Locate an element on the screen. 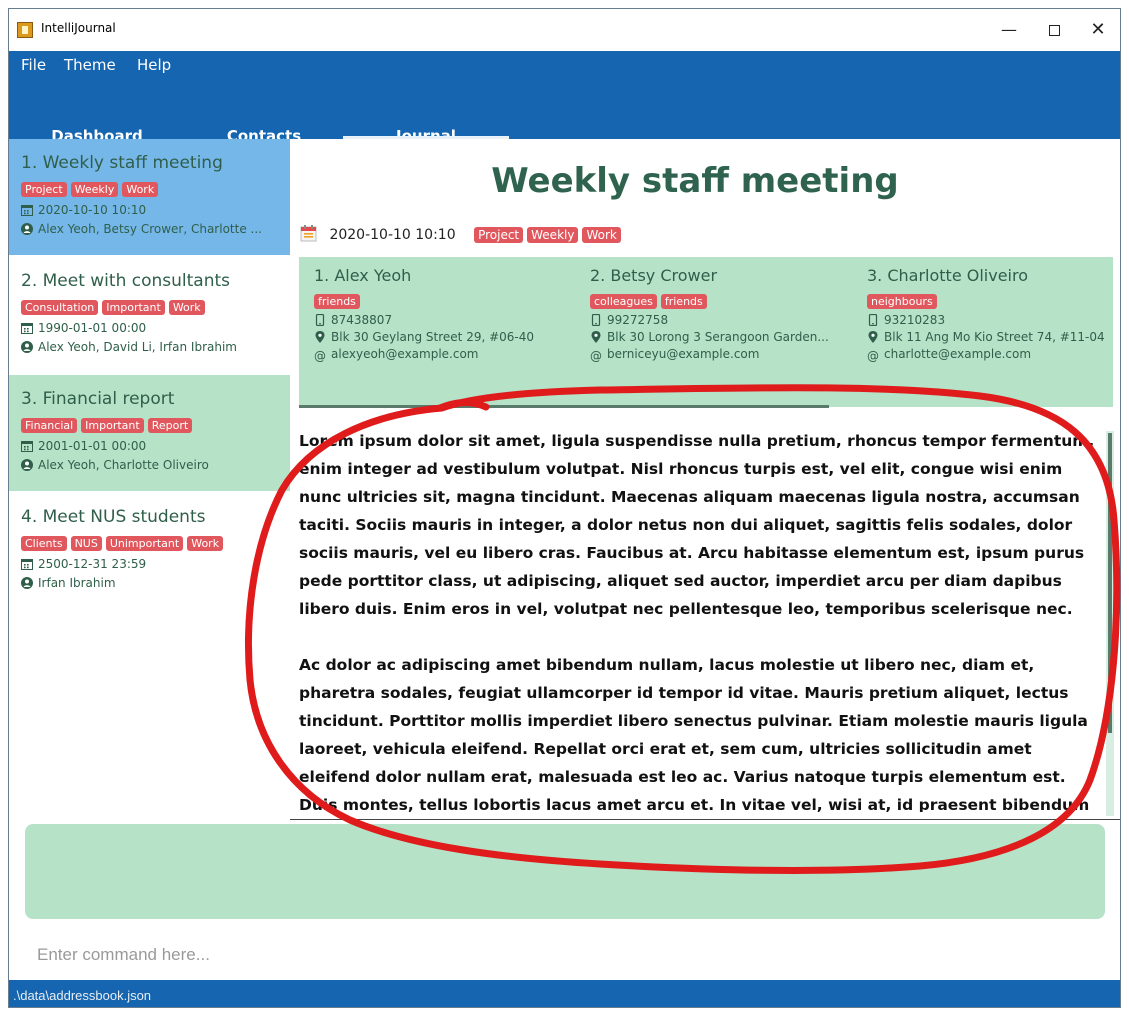  entry-item-tags: Clients NUS Unimportant Work is located at coordinates (155, 542).